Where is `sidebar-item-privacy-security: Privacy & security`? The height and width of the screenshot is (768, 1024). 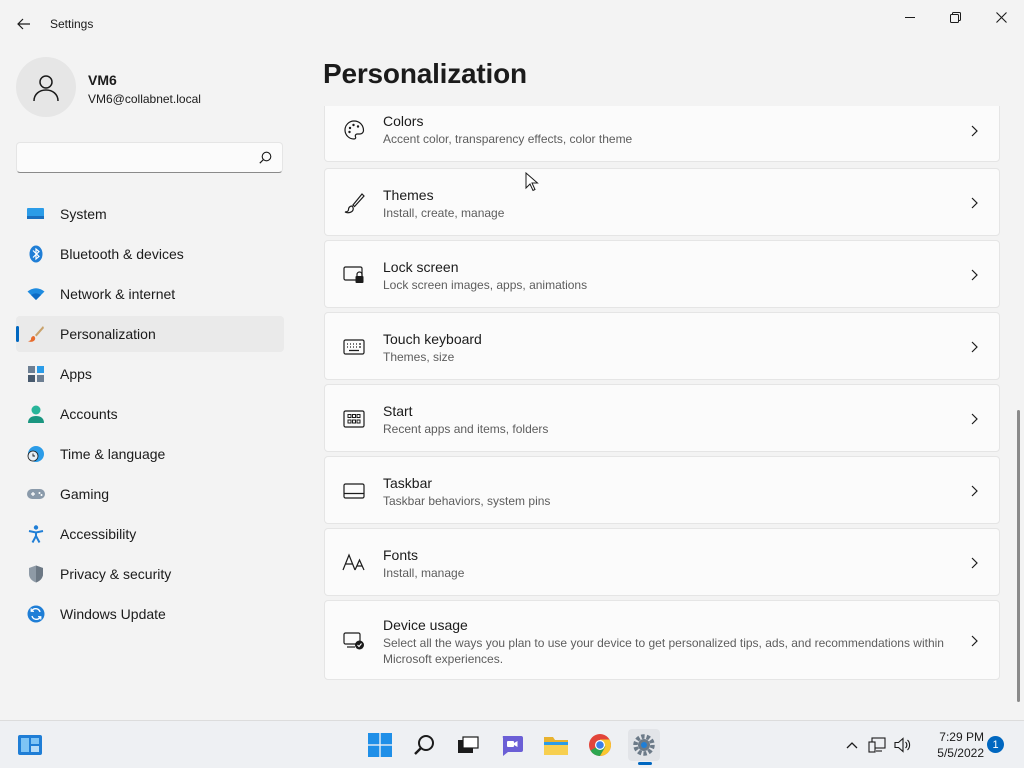 sidebar-item-privacy-security: Privacy & security is located at coordinates (150, 574).